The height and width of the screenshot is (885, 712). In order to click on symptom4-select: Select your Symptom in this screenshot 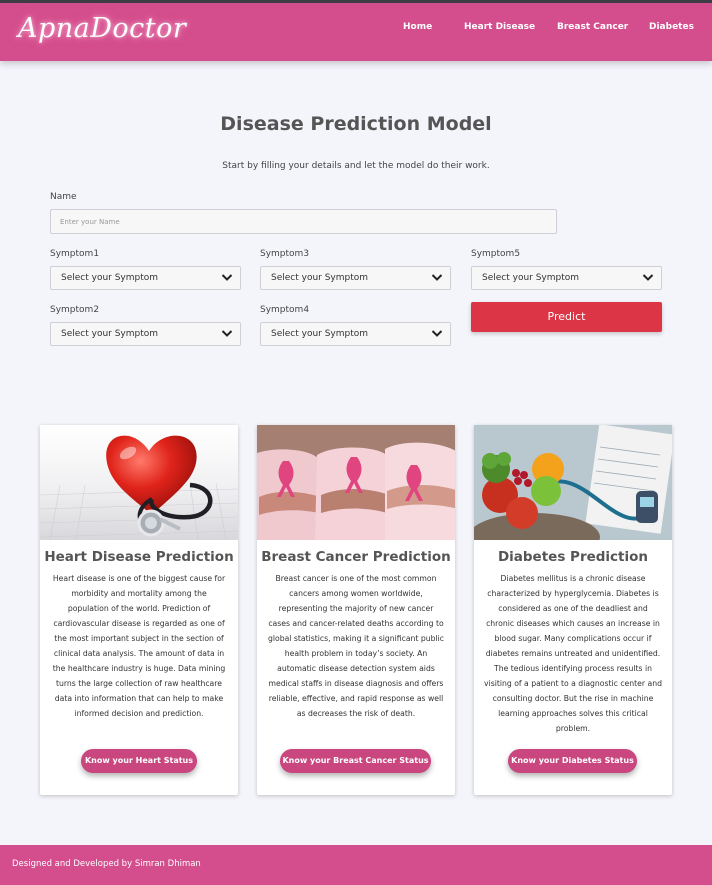, I will do `click(355, 334)`.